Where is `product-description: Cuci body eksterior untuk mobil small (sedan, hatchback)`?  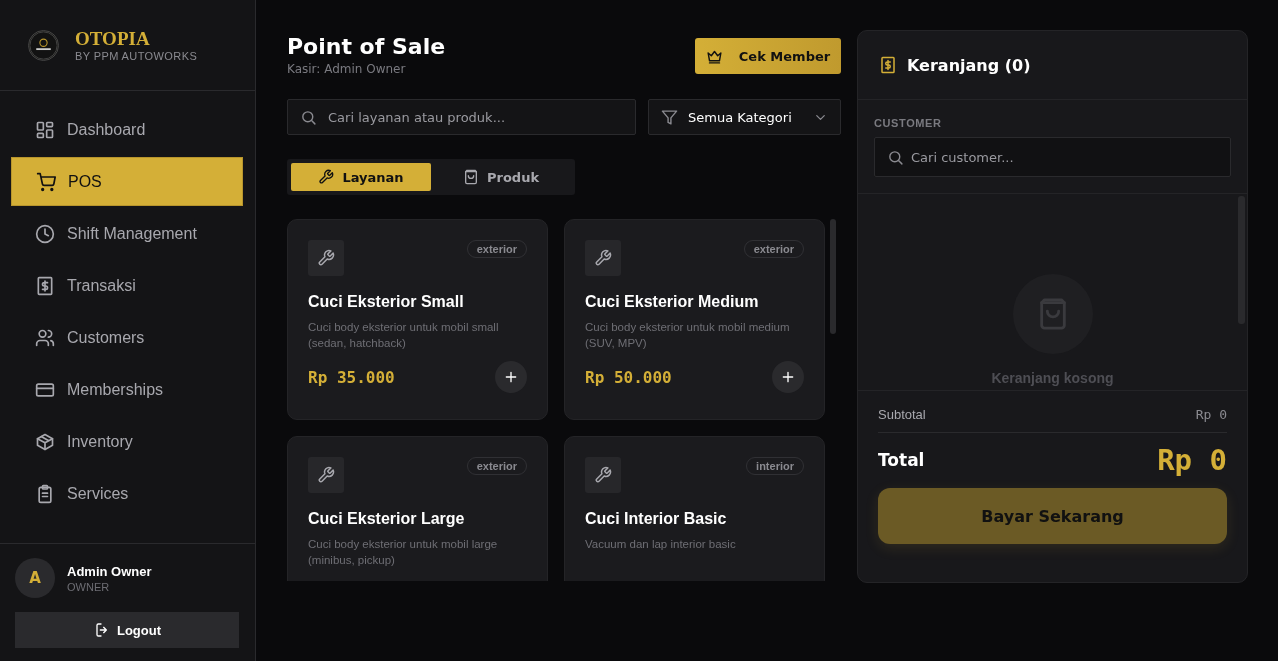 product-description: Cuci body eksterior untuk mobil small (sedan, hatchback) is located at coordinates (404, 335).